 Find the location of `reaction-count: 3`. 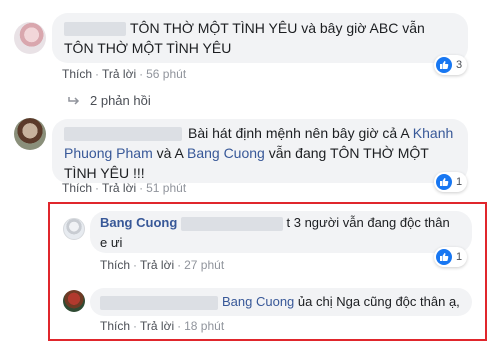

reaction-count: 3 is located at coordinates (451, 65).